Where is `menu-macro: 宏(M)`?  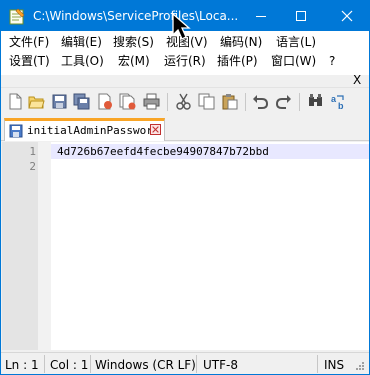 menu-macro: 宏(M) is located at coordinates (134, 61).